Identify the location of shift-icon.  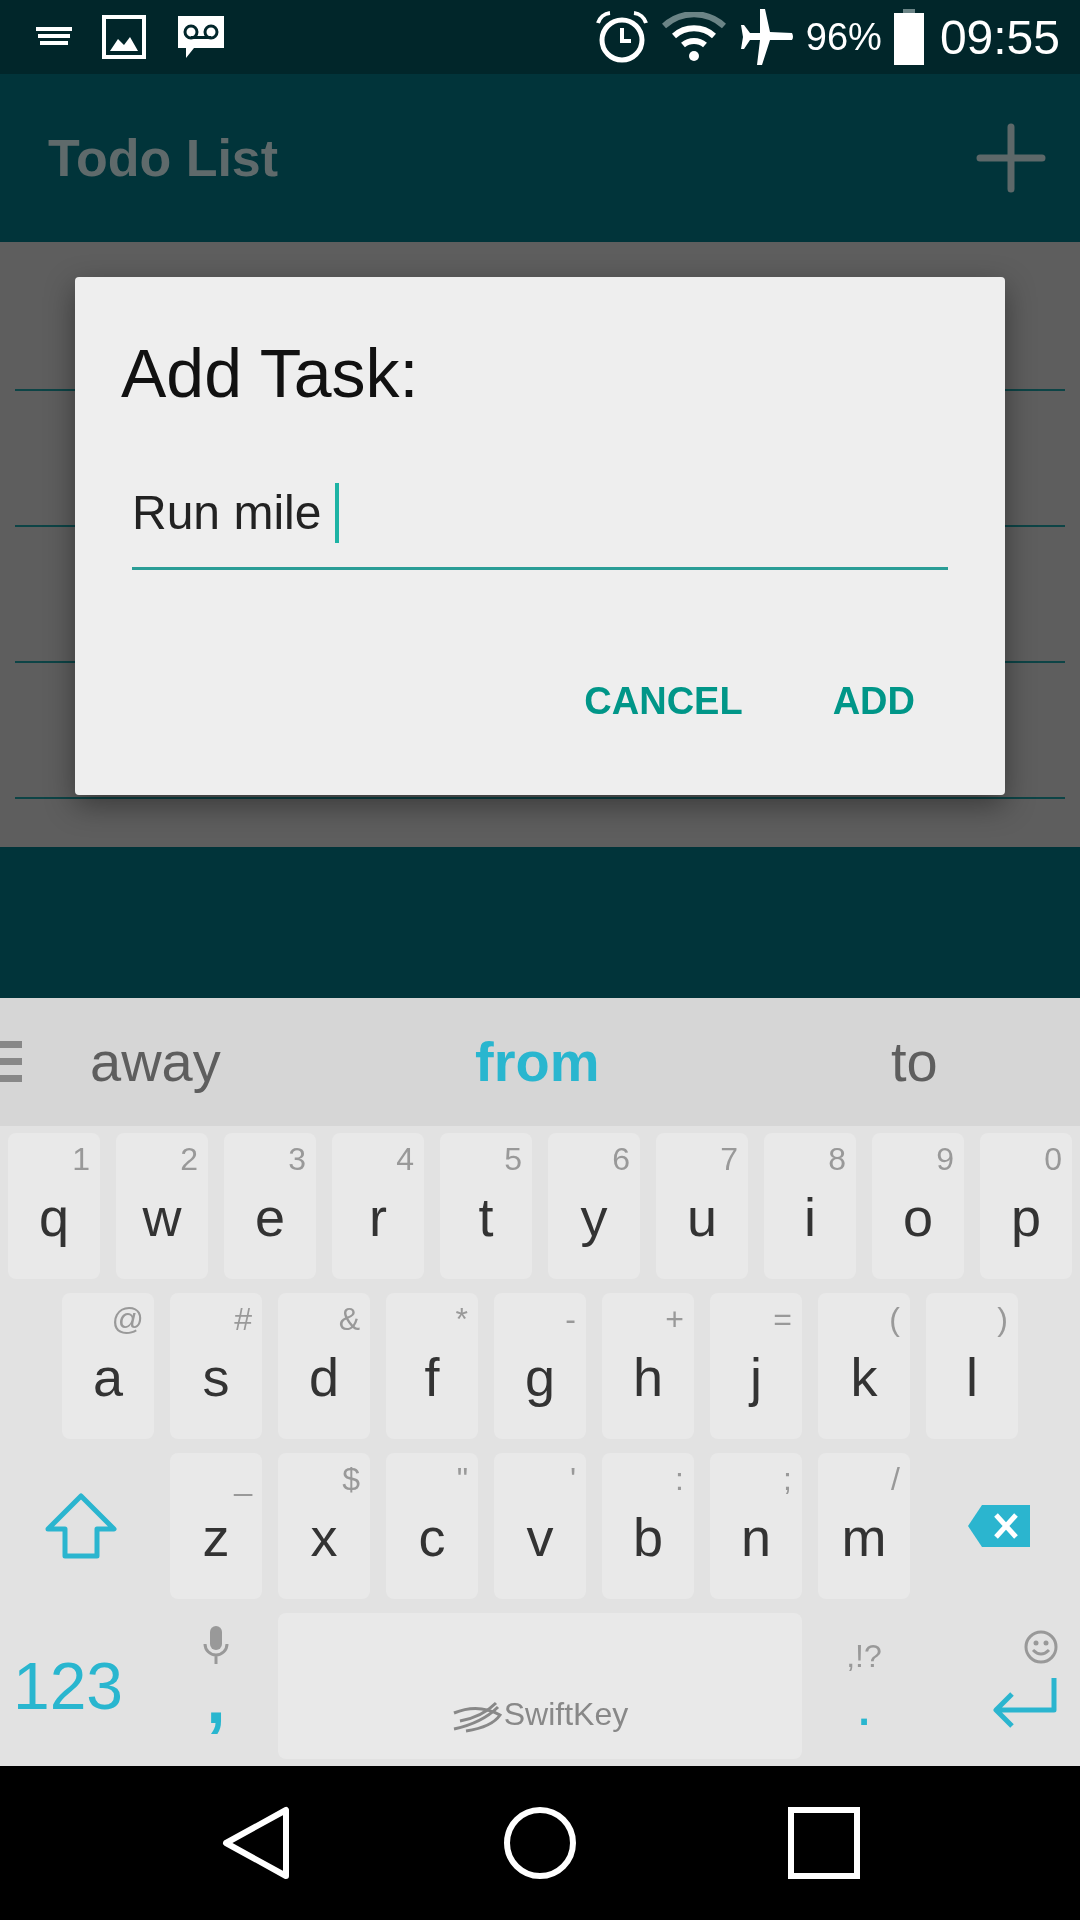
(81, 1526).